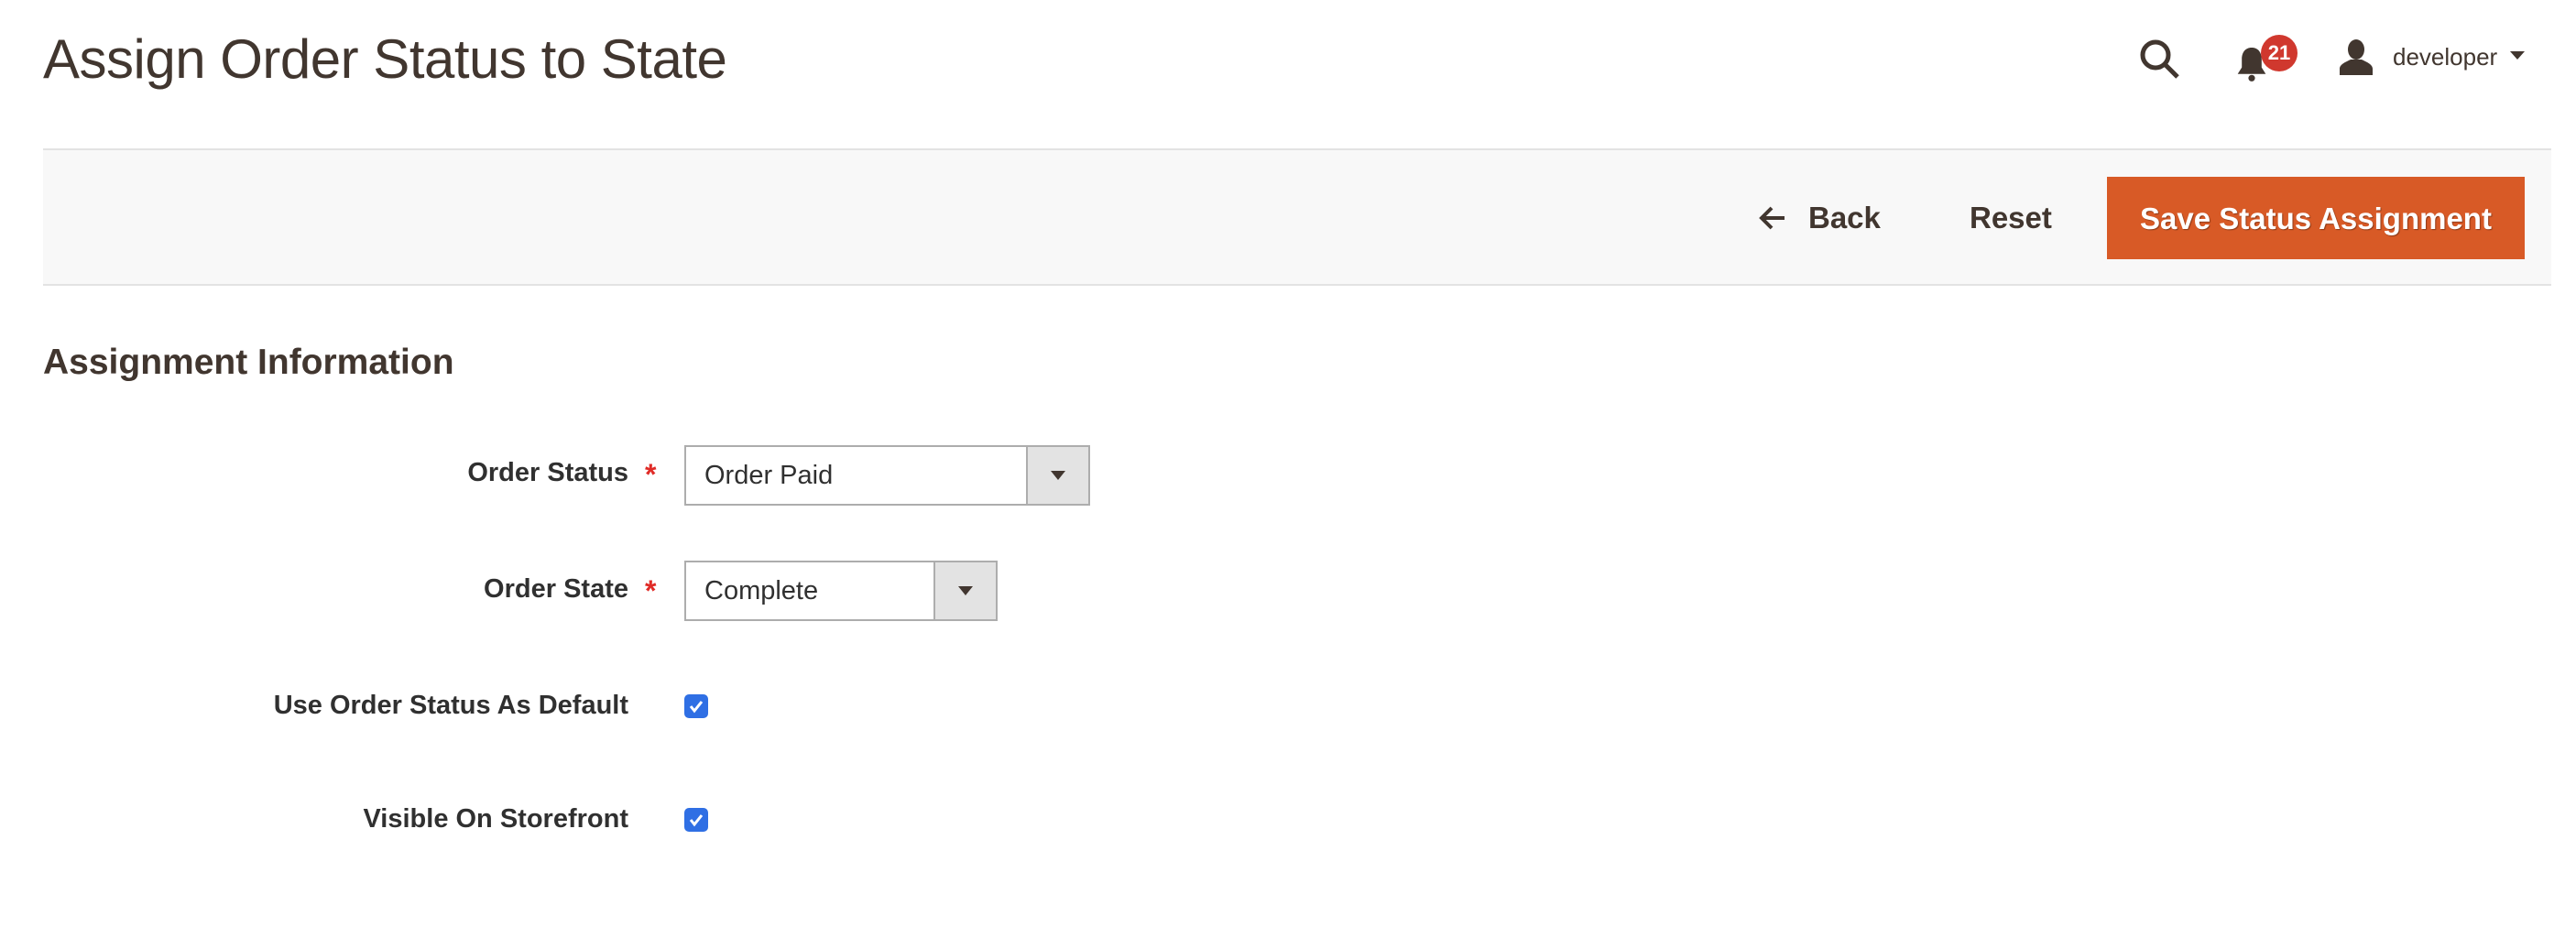 The height and width of the screenshot is (927, 2576). Describe the element at coordinates (2356, 57) in the screenshot. I see `user-icon` at that location.